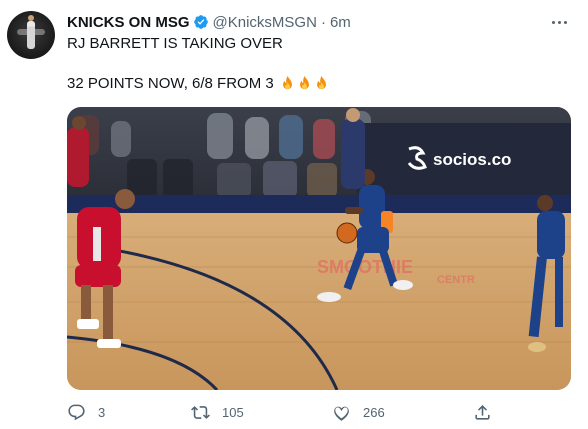 The height and width of the screenshot is (429, 588). What do you see at coordinates (170, 83) in the screenshot?
I see `tweet-text-stats: 32 POINTS NOW, 6/8 FROM 3` at bounding box center [170, 83].